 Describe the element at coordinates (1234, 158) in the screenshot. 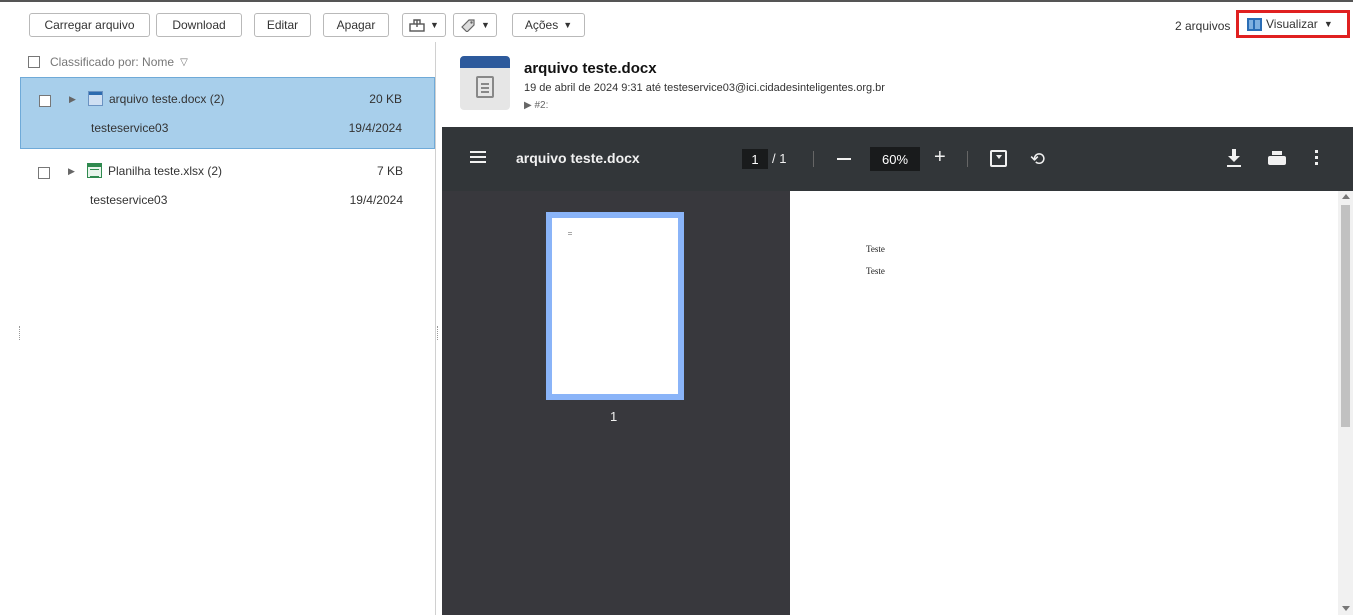

I see `download-icon` at that location.